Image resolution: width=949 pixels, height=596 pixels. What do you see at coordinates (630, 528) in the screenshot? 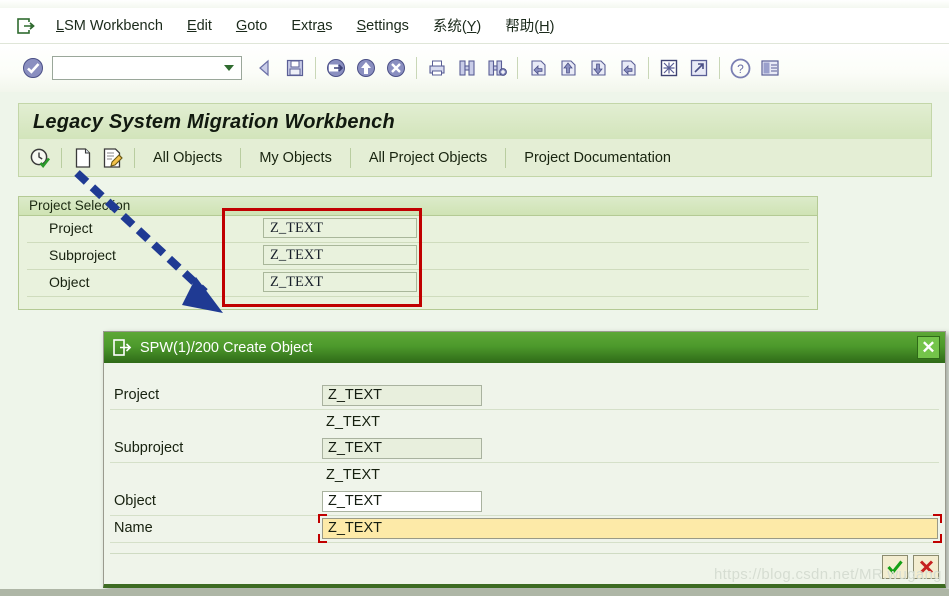
I see `dialog-name-input: Z_TEXT` at bounding box center [630, 528].